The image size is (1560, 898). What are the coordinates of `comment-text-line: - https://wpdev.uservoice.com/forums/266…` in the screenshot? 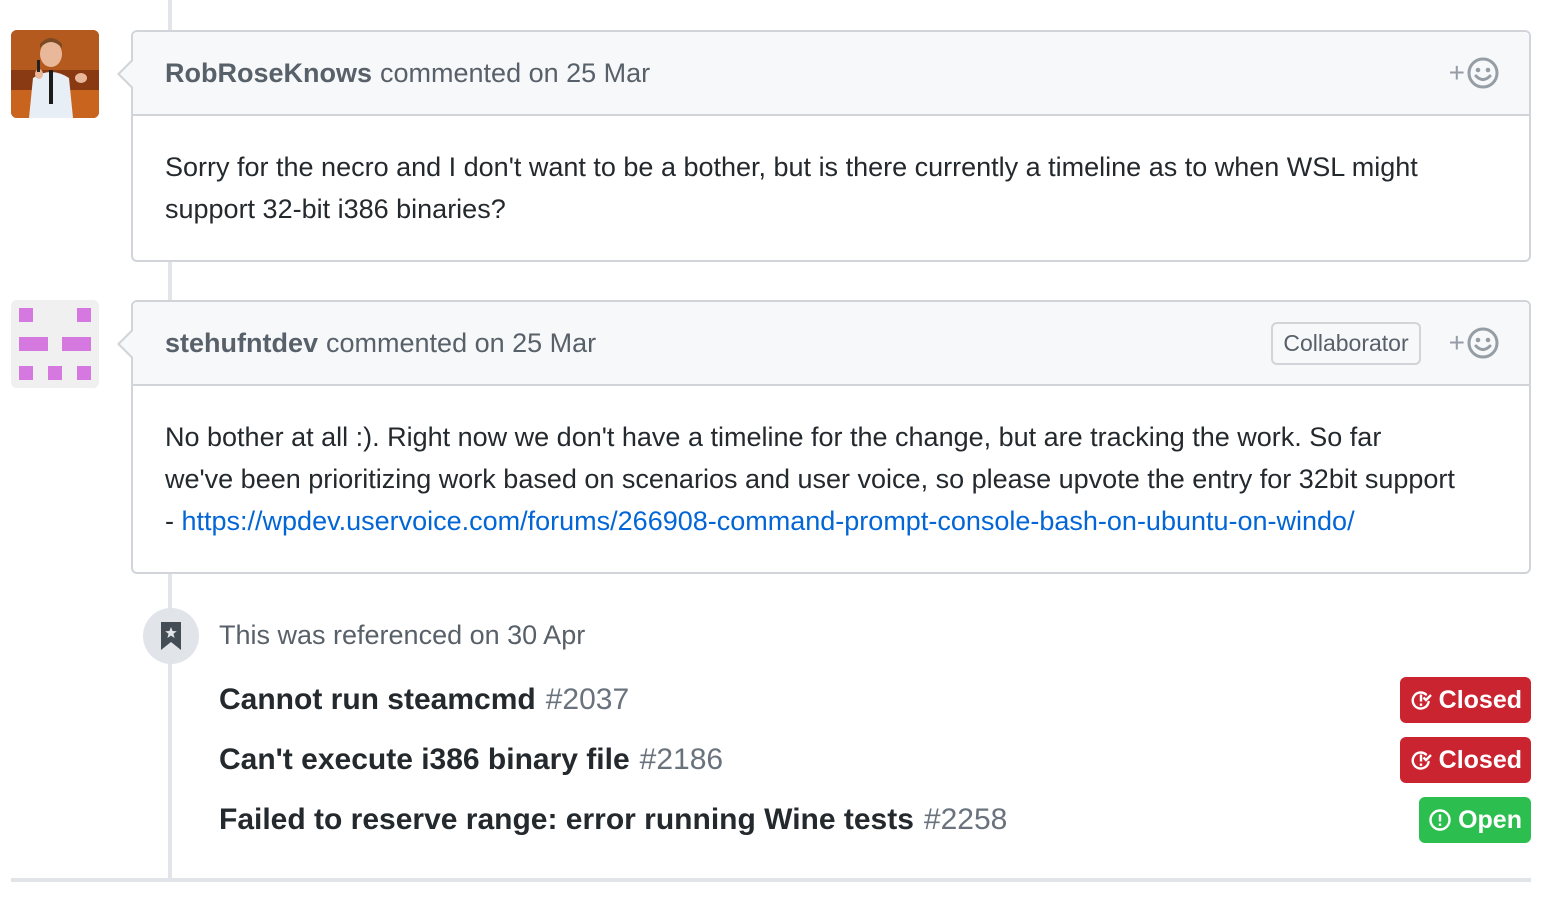 It's located at (831, 521).